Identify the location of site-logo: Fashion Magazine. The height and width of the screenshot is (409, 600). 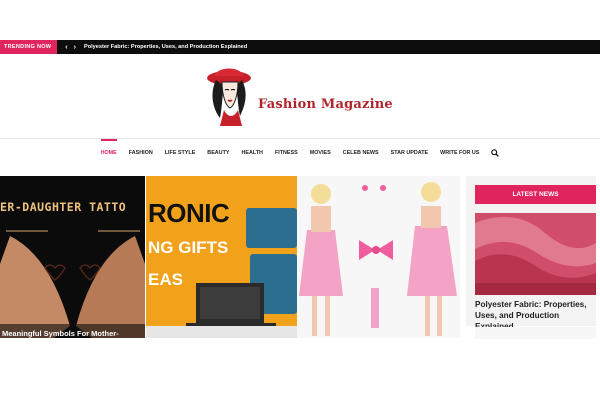
(302, 97).